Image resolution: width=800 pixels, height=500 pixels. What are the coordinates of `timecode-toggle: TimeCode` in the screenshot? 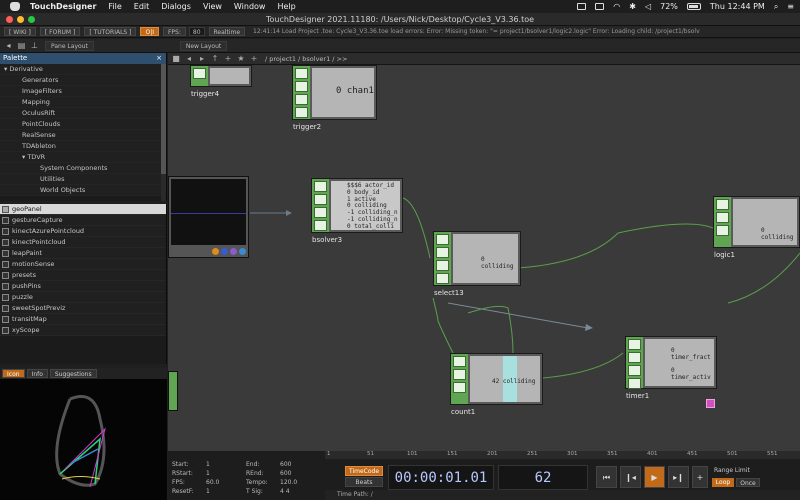 It's located at (364, 471).